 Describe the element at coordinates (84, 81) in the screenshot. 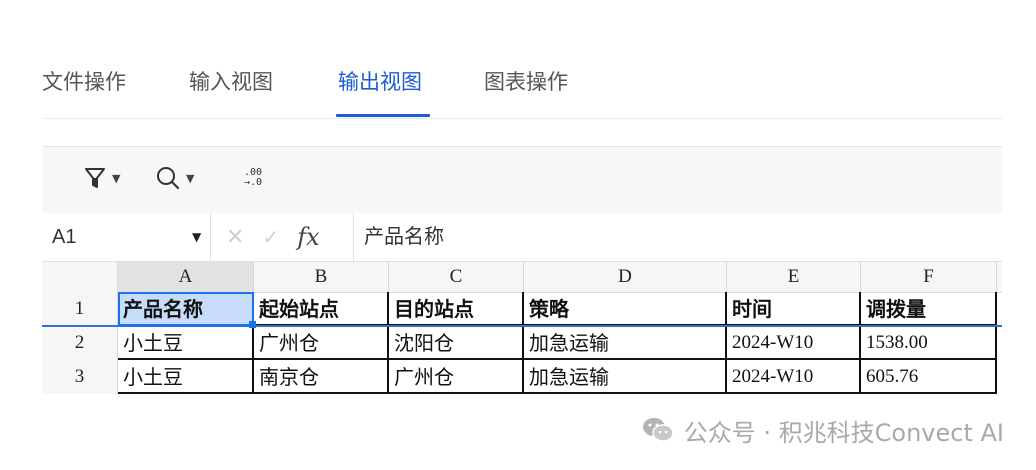

I see `tab-file-operations: 文件操作` at that location.